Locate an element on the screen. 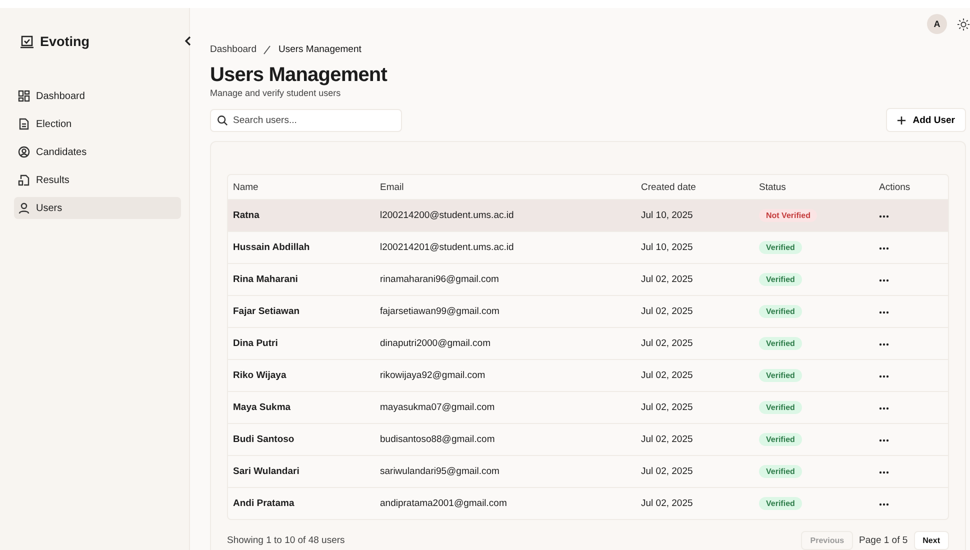  breadcrumb-item: Users Management is located at coordinates (320, 49).